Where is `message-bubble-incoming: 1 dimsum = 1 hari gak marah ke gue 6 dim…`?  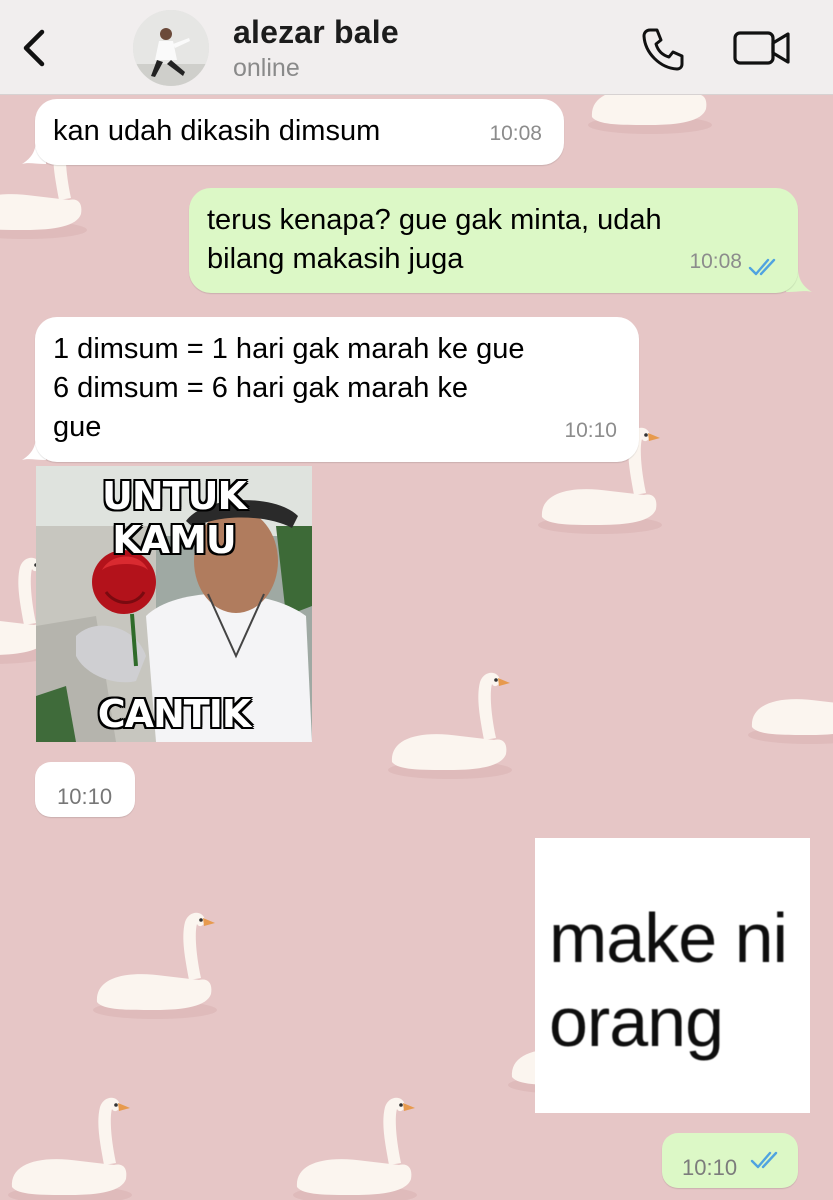 message-bubble-incoming: 1 dimsum = 1 hari gak marah ke gue 6 dim… is located at coordinates (337, 389).